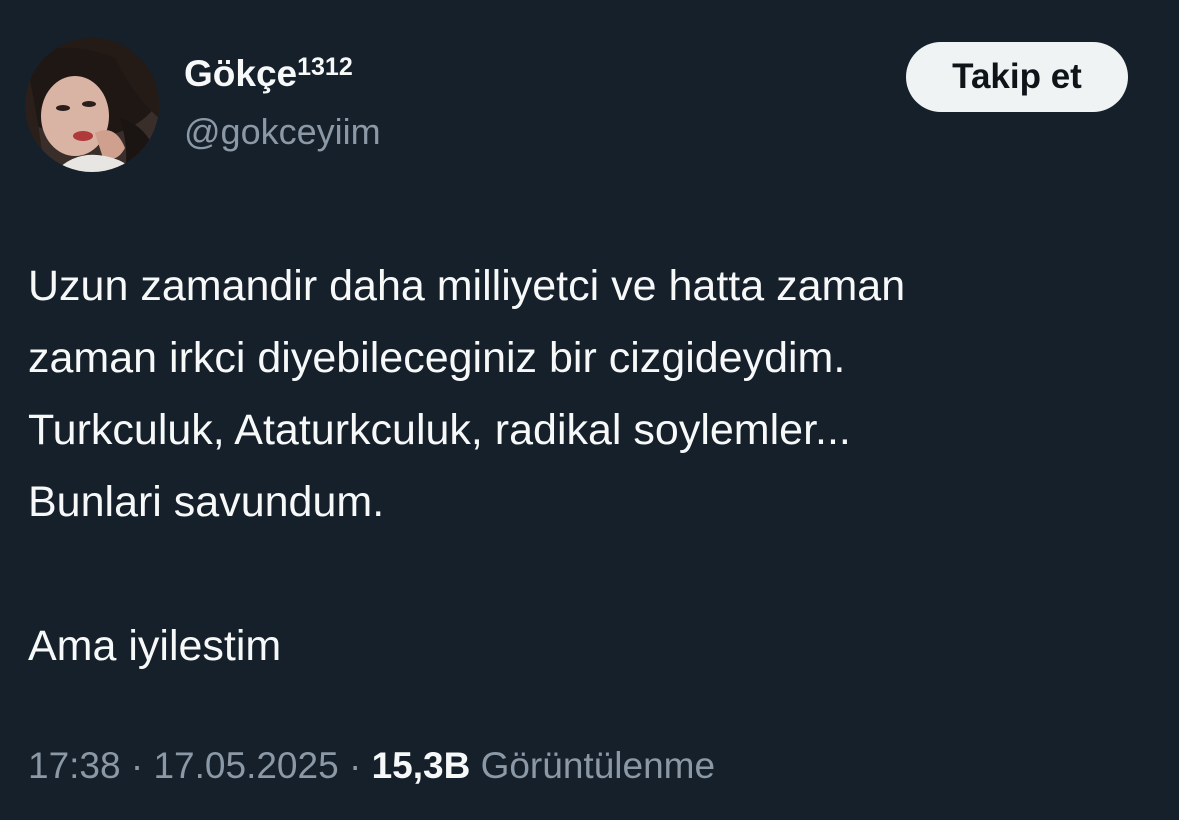 This screenshot has width=1179, height=820. I want to click on display-name-suffix: 1312, so click(325, 67).